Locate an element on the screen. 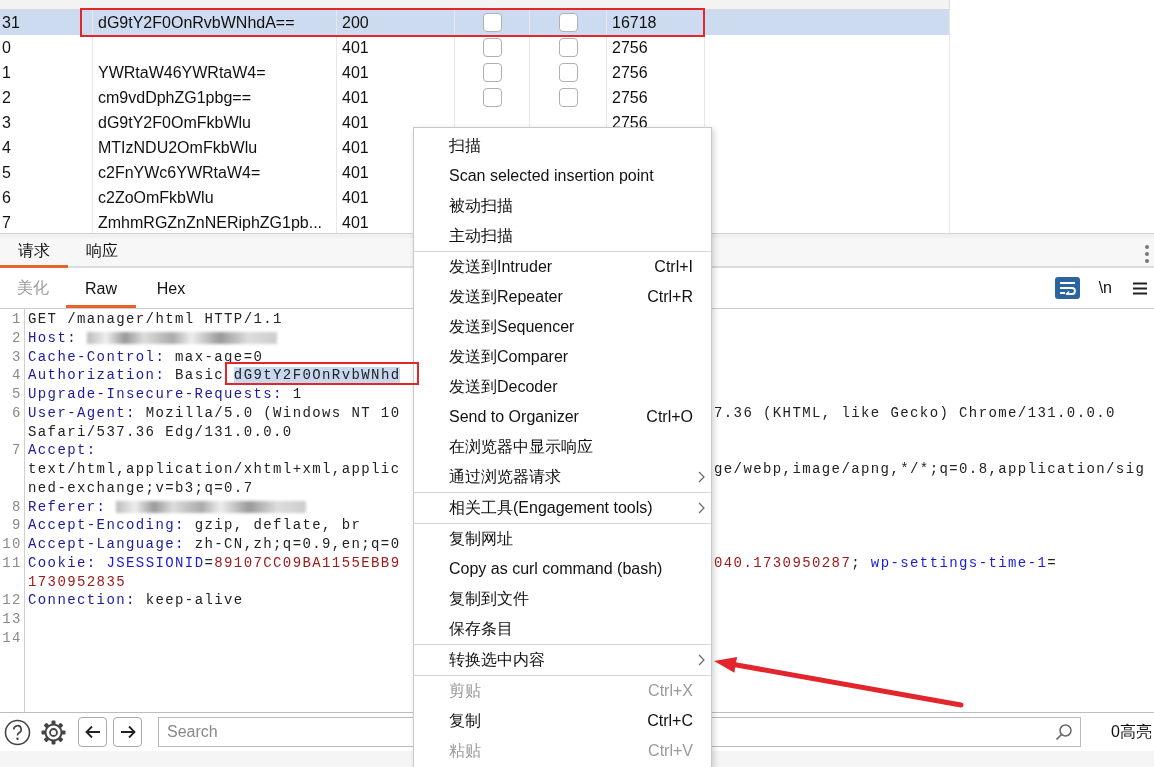 This screenshot has width=1154, height=767. code-line: 1730952835 is located at coordinates (77, 582).